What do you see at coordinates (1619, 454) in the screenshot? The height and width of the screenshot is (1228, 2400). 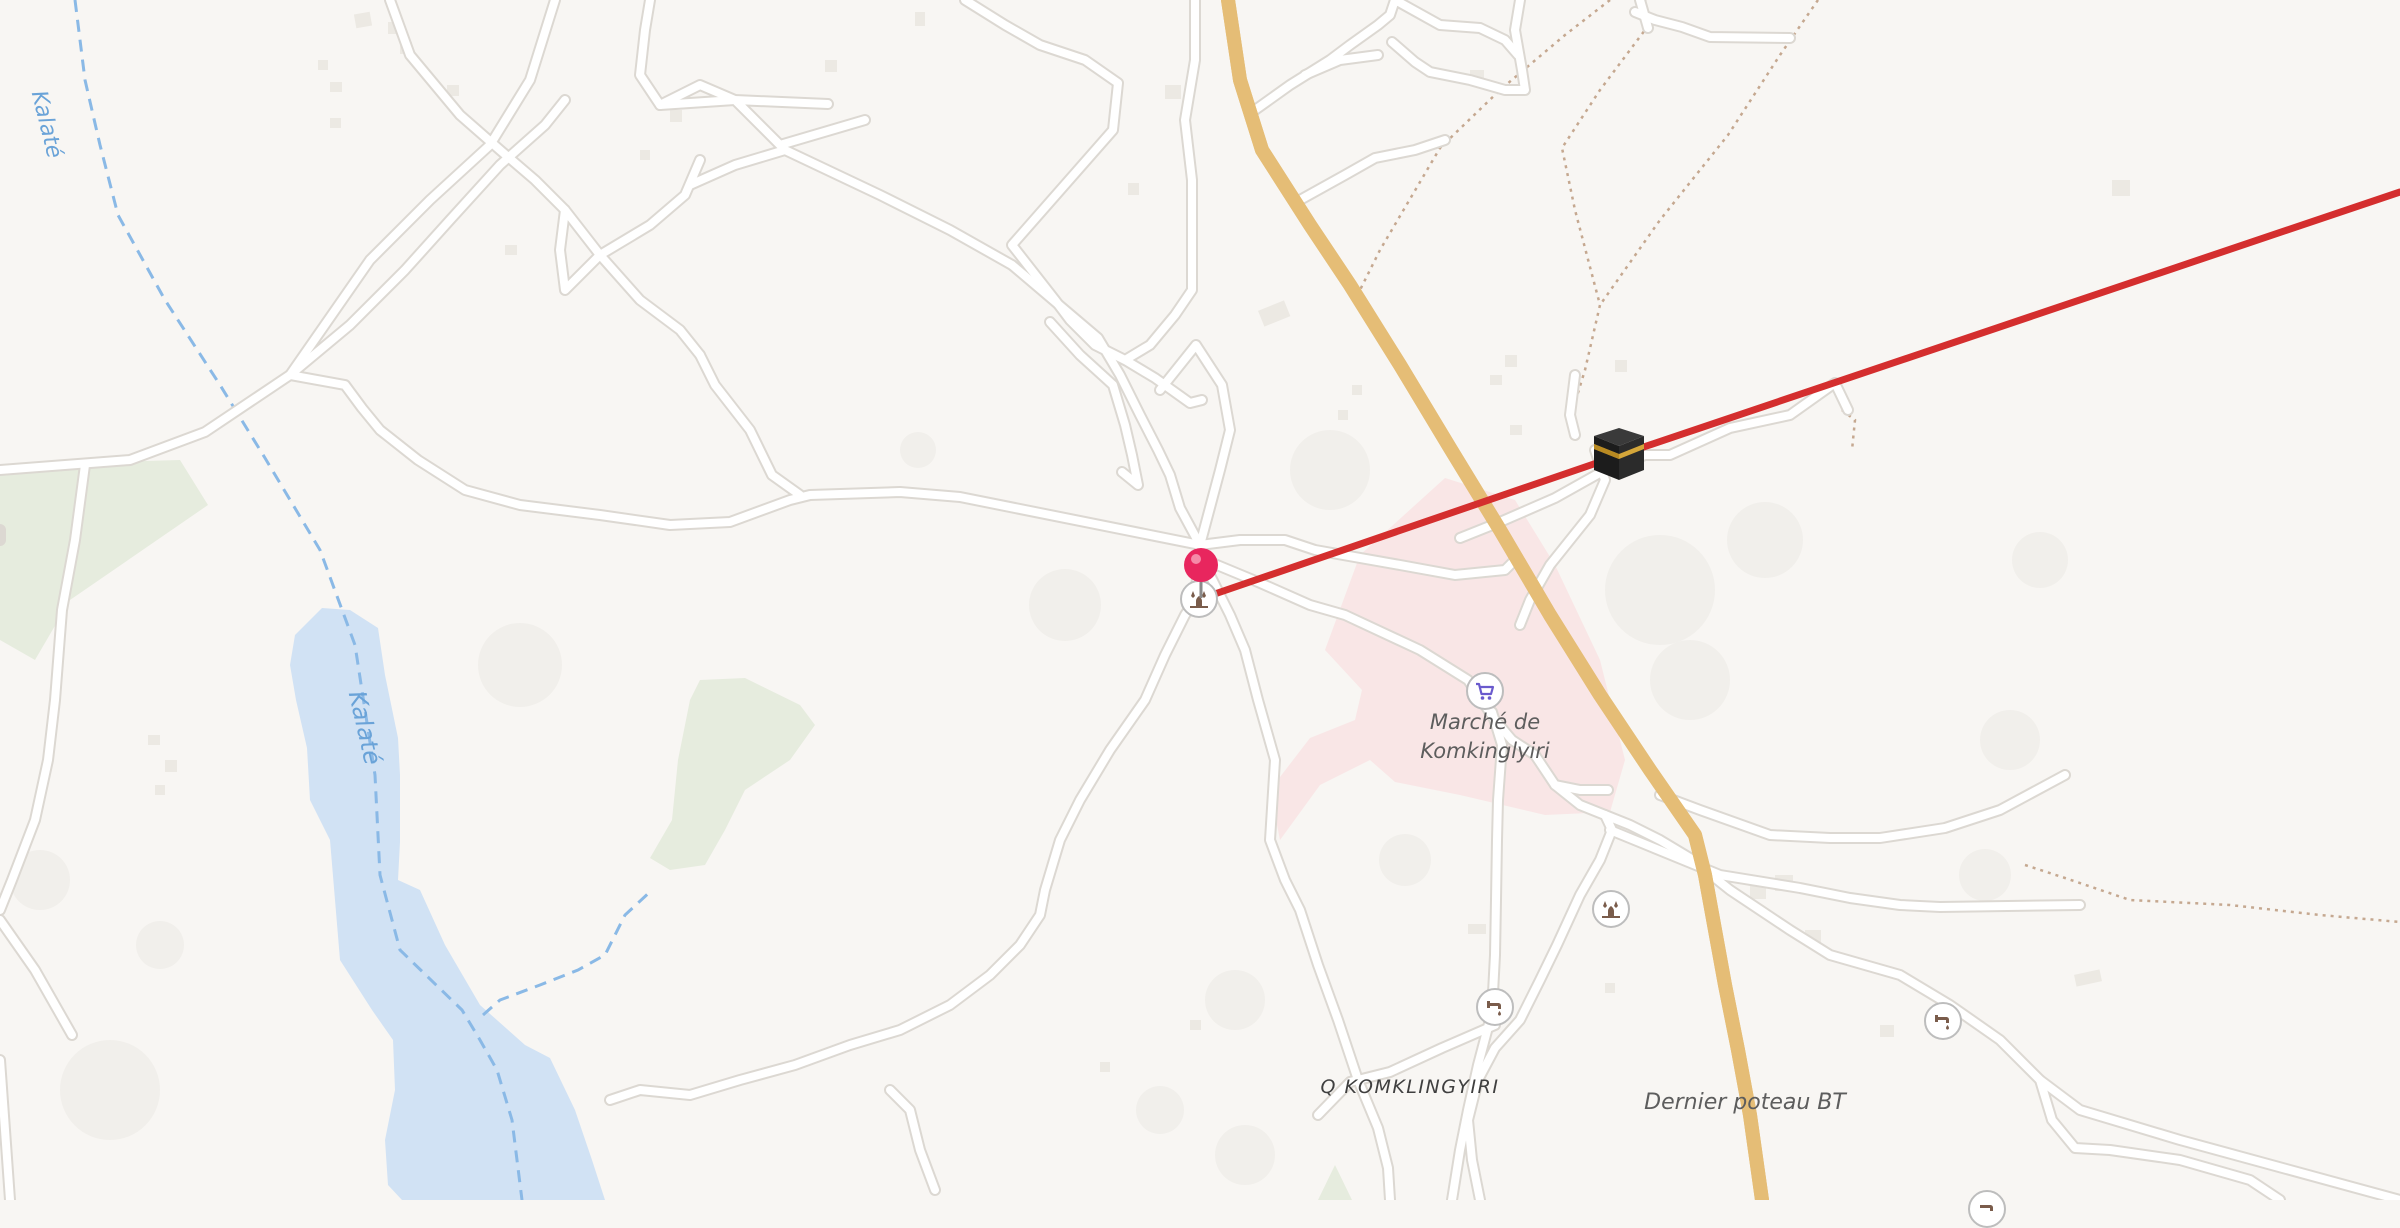 I see `kaaba-icon` at bounding box center [1619, 454].